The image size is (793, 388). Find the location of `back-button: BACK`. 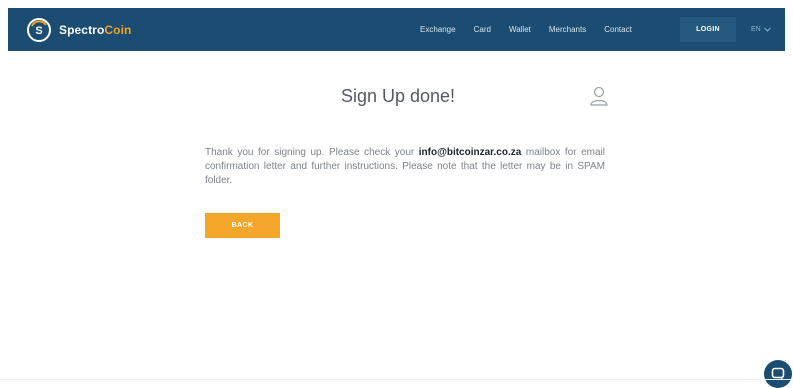

back-button: BACK is located at coordinates (242, 225).